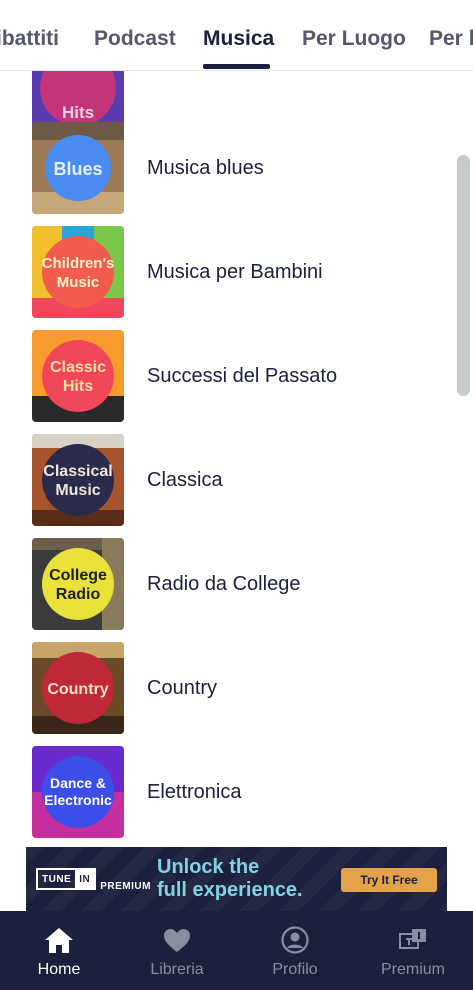 Image resolution: width=473 pixels, height=990 pixels. I want to click on tunein-premium-logo: TUNE IN PREMIUM, so click(93, 880).